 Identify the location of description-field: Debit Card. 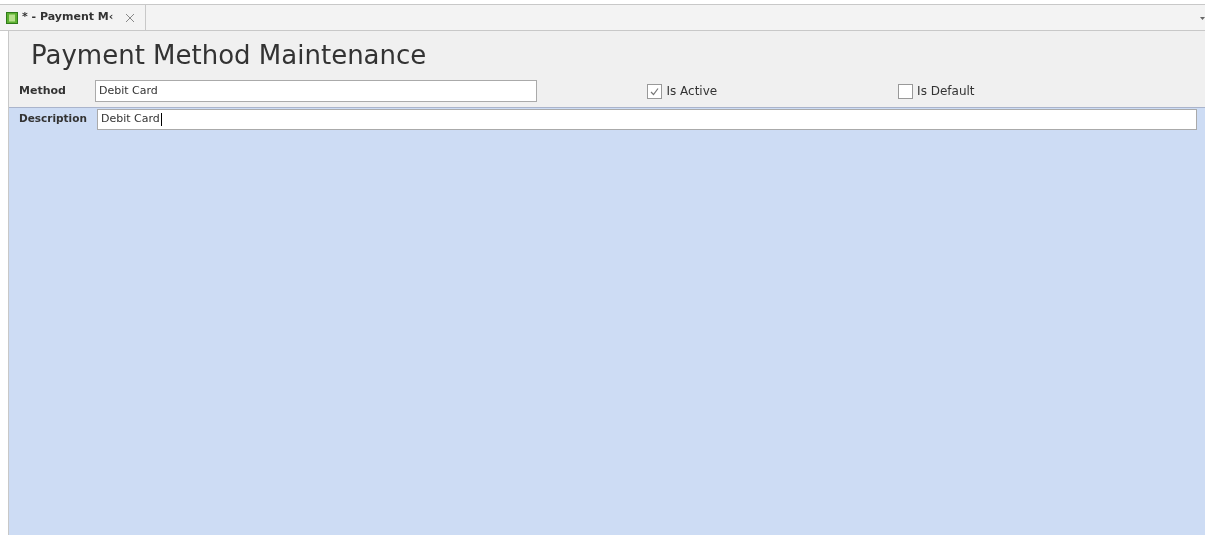
(647, 119).